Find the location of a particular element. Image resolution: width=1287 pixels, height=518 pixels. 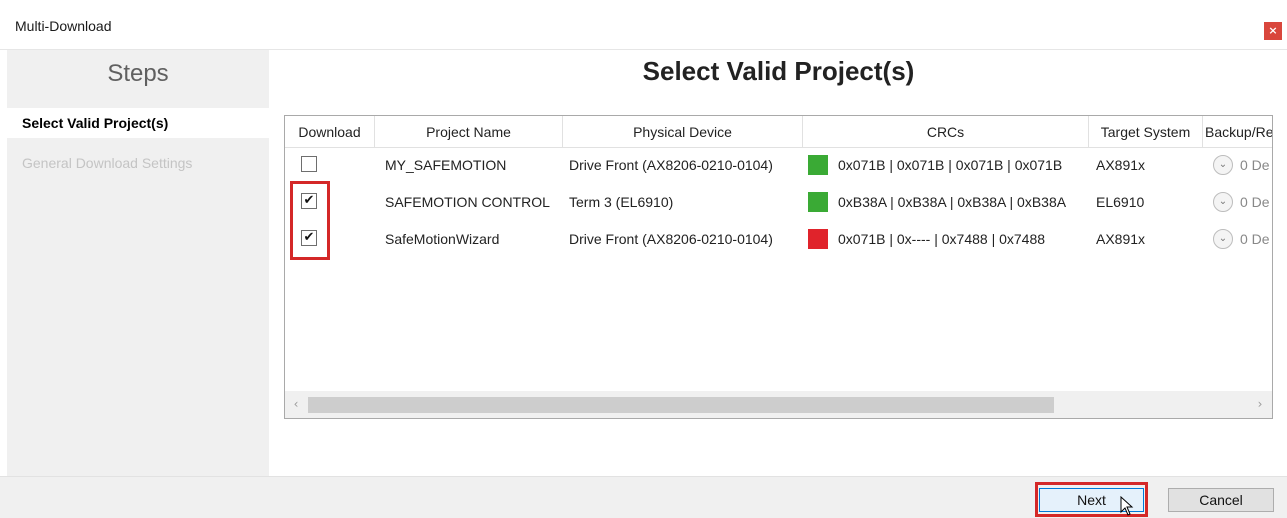

crcs-cell: 0x071B | 0x---- | 0x7488 | 0x7488 is located at coordinates (942, 239).